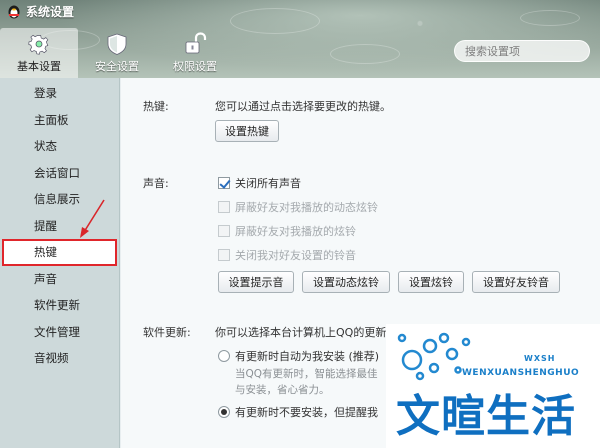 This screenshot has height=448, width=600. I want to click on auto-install-radio-row: 有更新时自动为我安装 (推荐), so click(298, 356).